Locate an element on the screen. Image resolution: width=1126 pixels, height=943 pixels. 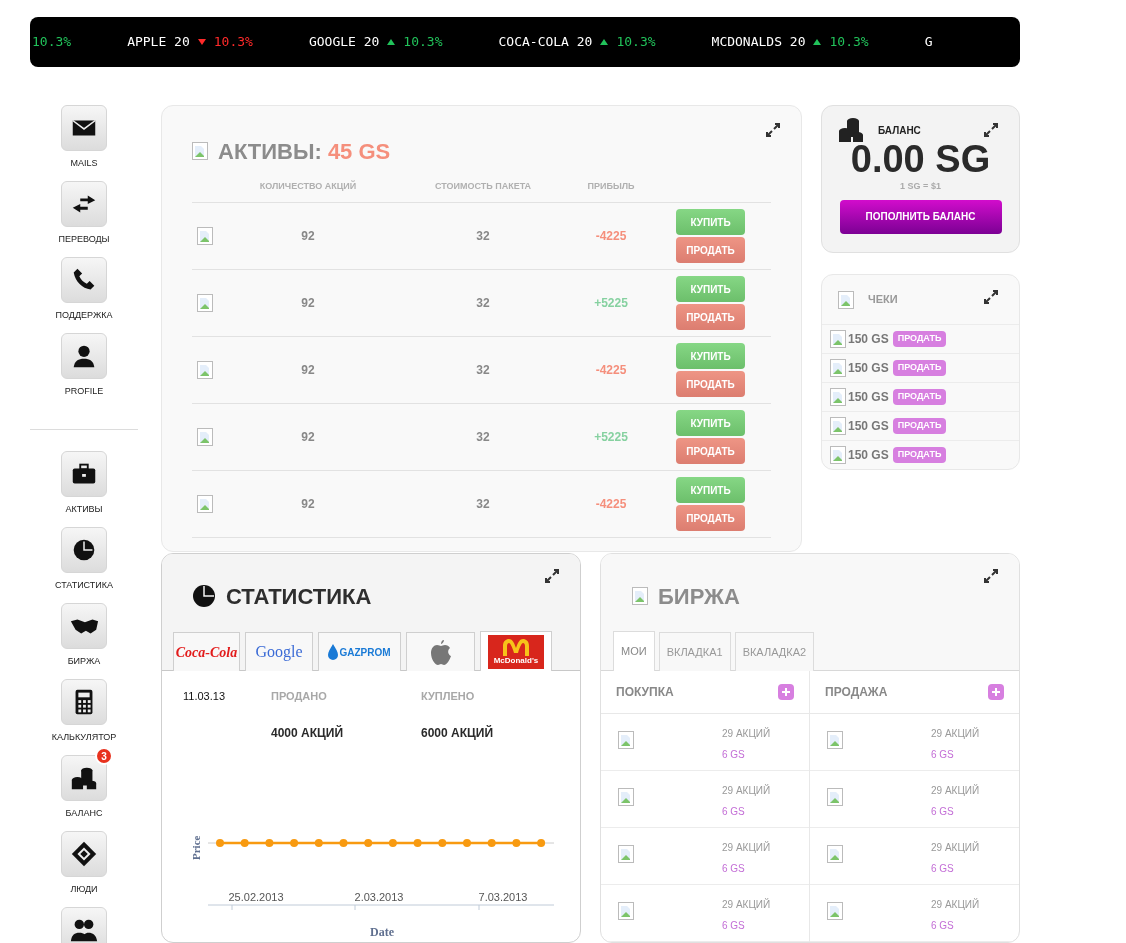
assets-total: 45 GS is located at coordinates (359, 151).